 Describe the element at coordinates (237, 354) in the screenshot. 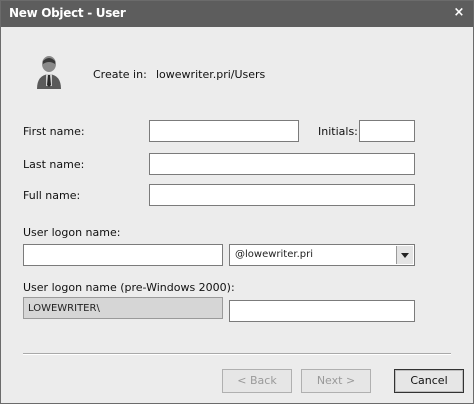

I see `separator` at that location.